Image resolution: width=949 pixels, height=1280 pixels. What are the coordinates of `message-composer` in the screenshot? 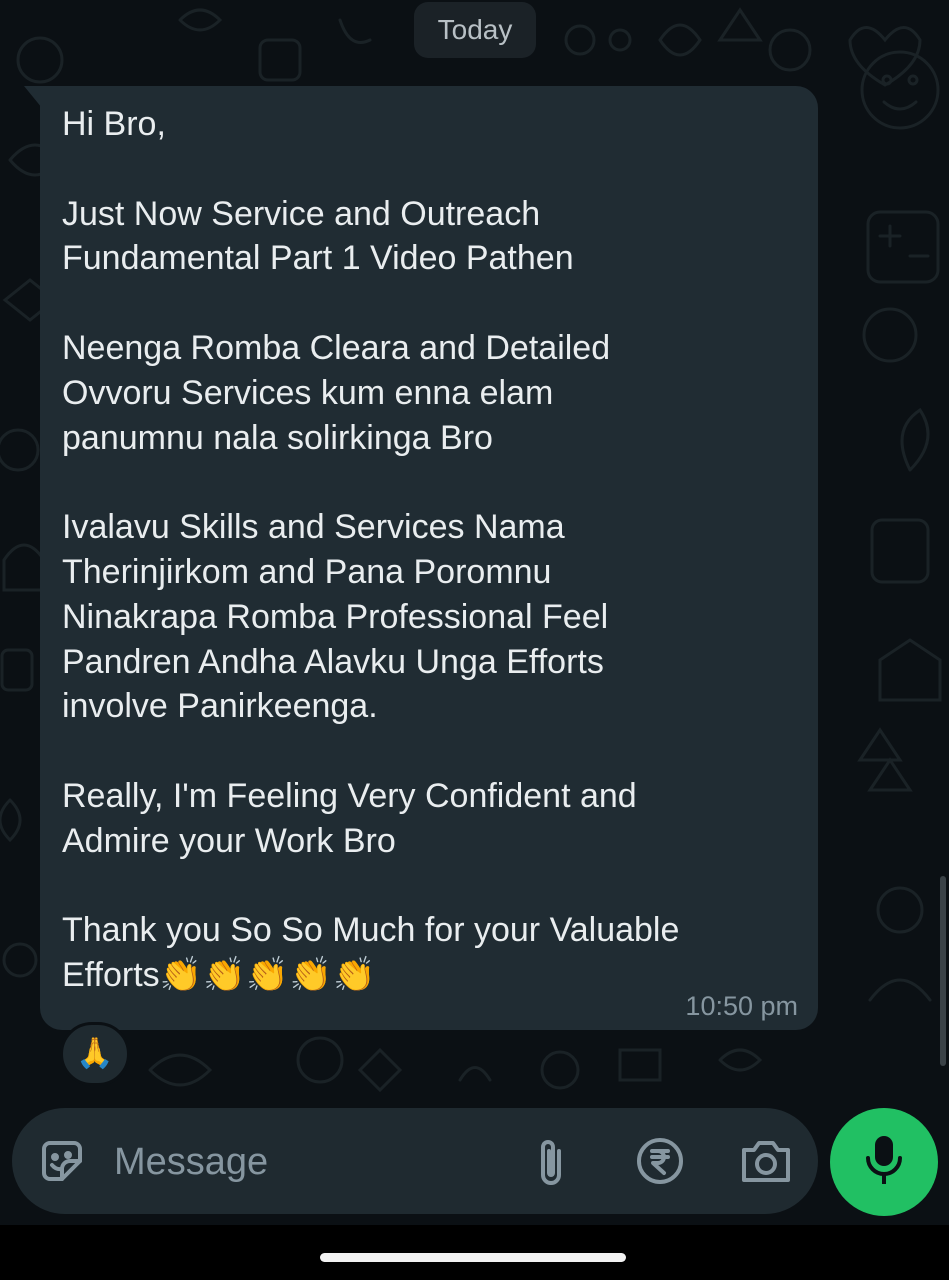 It's located at (415, 1161).